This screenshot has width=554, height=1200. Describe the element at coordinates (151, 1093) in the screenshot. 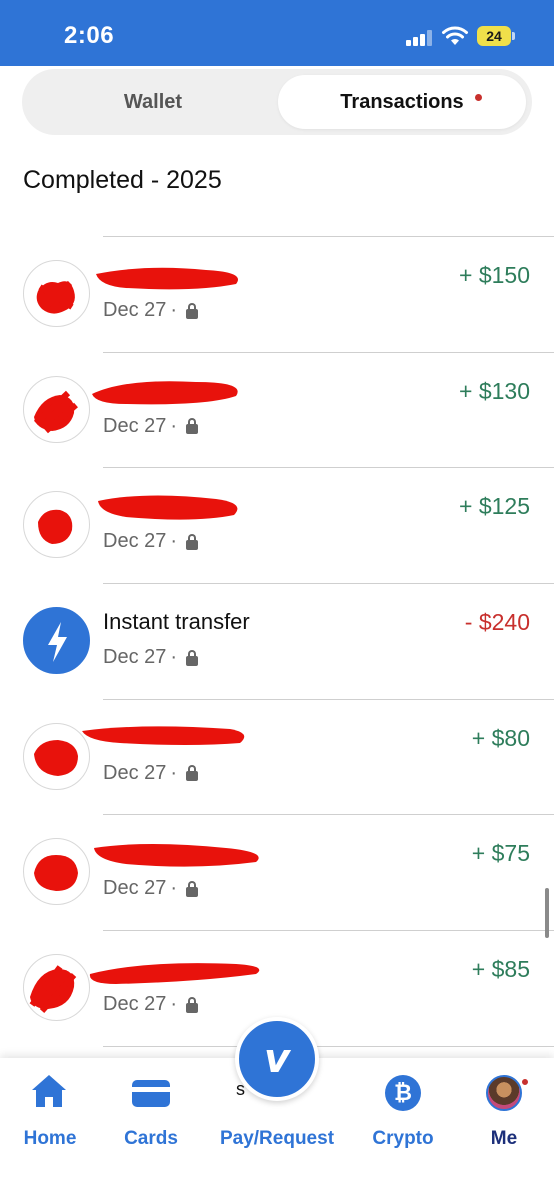

I see `card-icon` at that location.